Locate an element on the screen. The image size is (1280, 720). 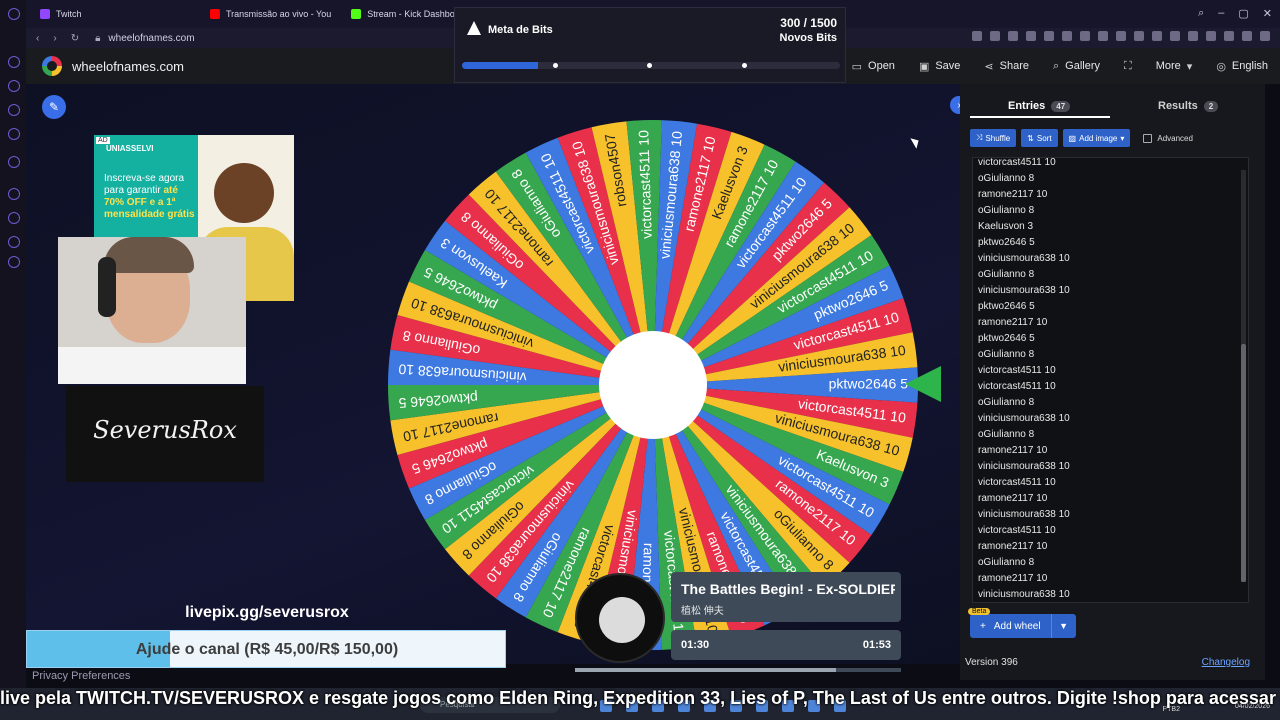
gallery-button: ⌕ Gallery is located at coordinates (1076, 66).